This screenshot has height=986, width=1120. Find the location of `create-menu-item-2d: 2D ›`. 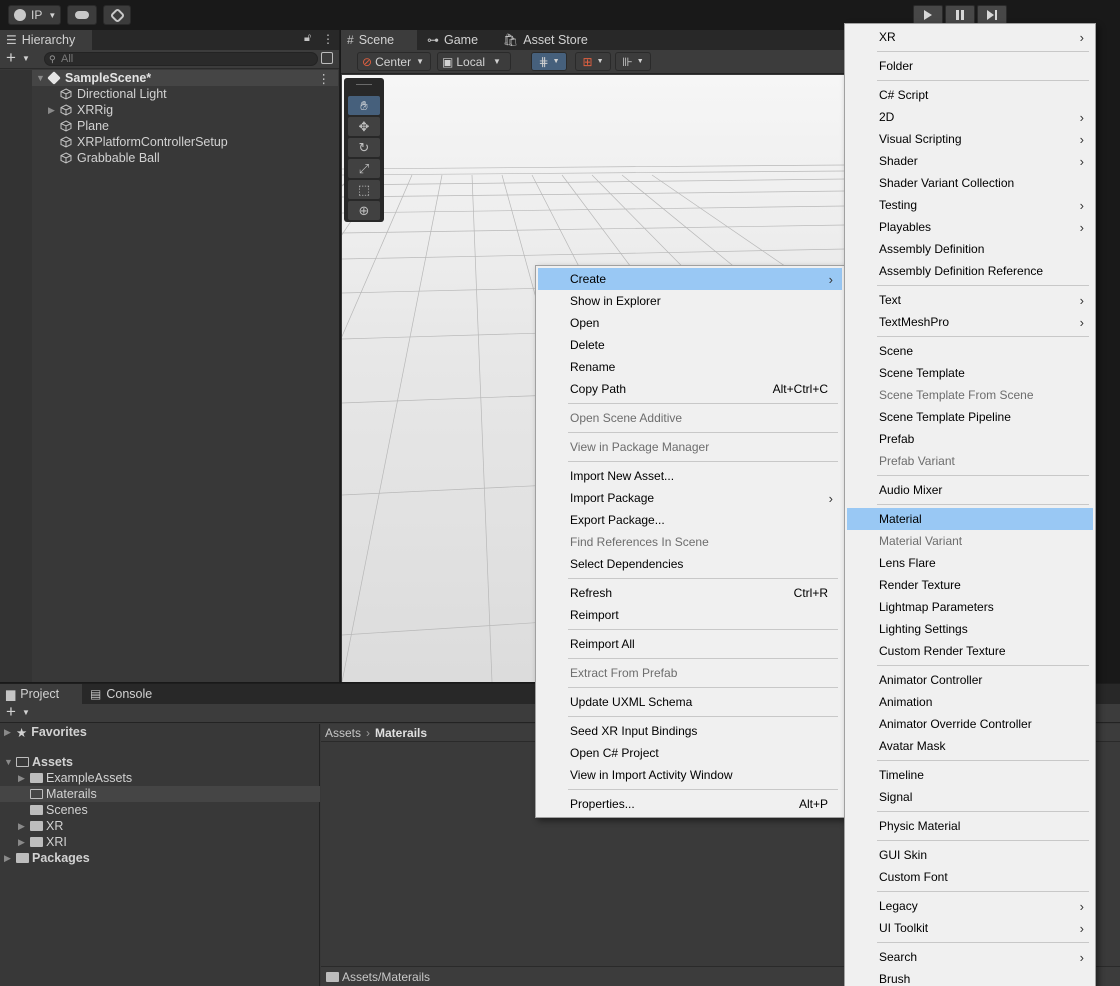

create-menu-item-2d: 2D › is located at coordinates (970, 117).